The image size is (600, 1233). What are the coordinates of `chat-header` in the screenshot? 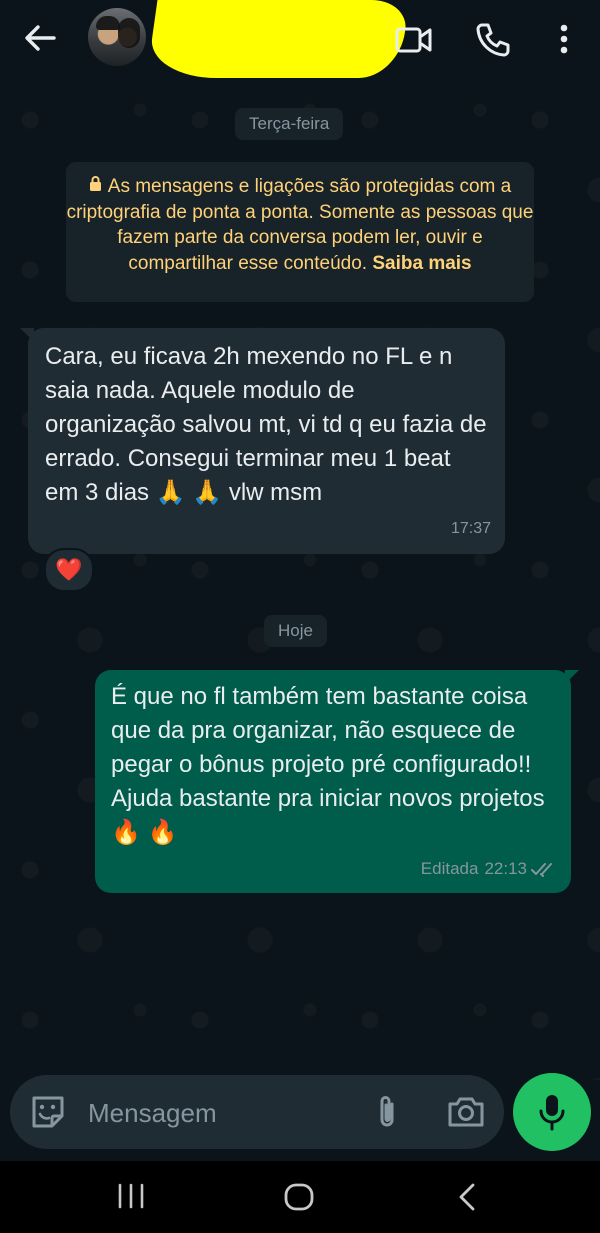 It's located at (300, 40).